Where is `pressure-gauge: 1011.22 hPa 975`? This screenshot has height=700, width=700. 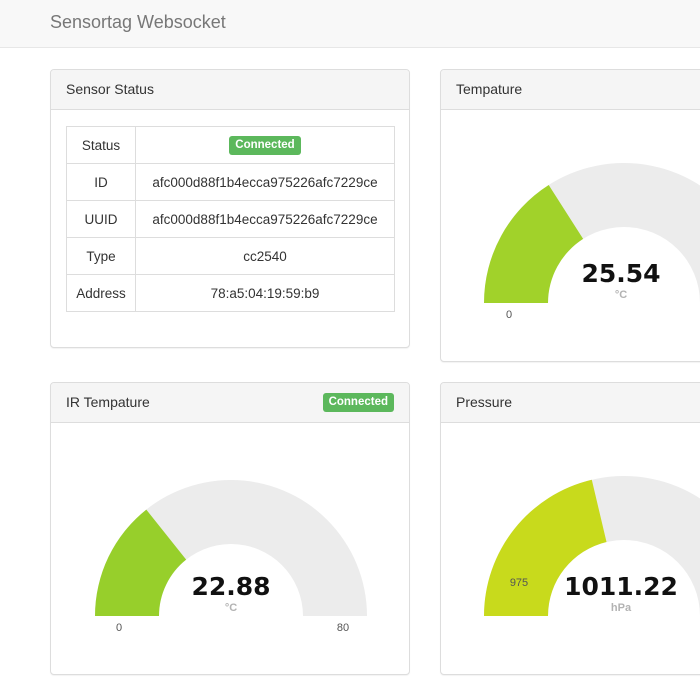 pressure-gauge: 1011.22 hPa 975 is located at coordinates (592, 546).